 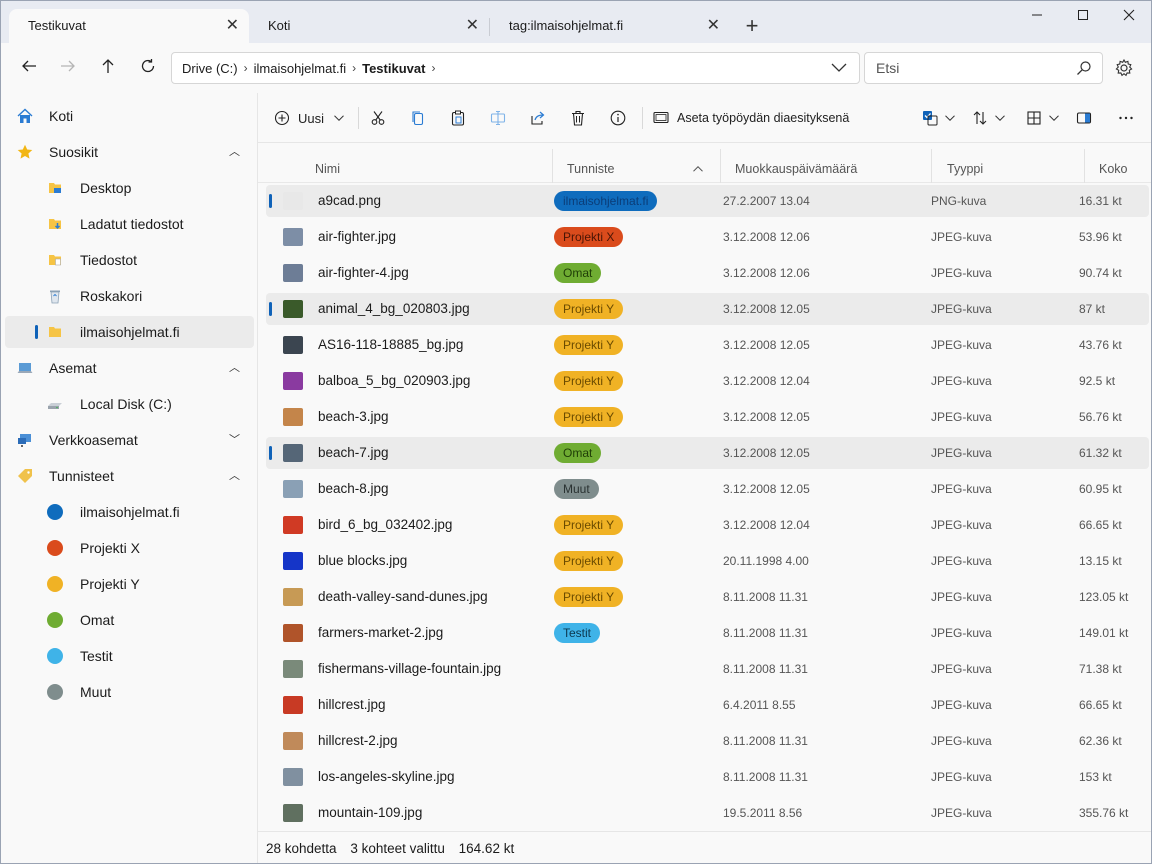 What do you see at coordinates (378, 118) in the screenshot?
I see `cut-button` at bounding box center [378, 118].